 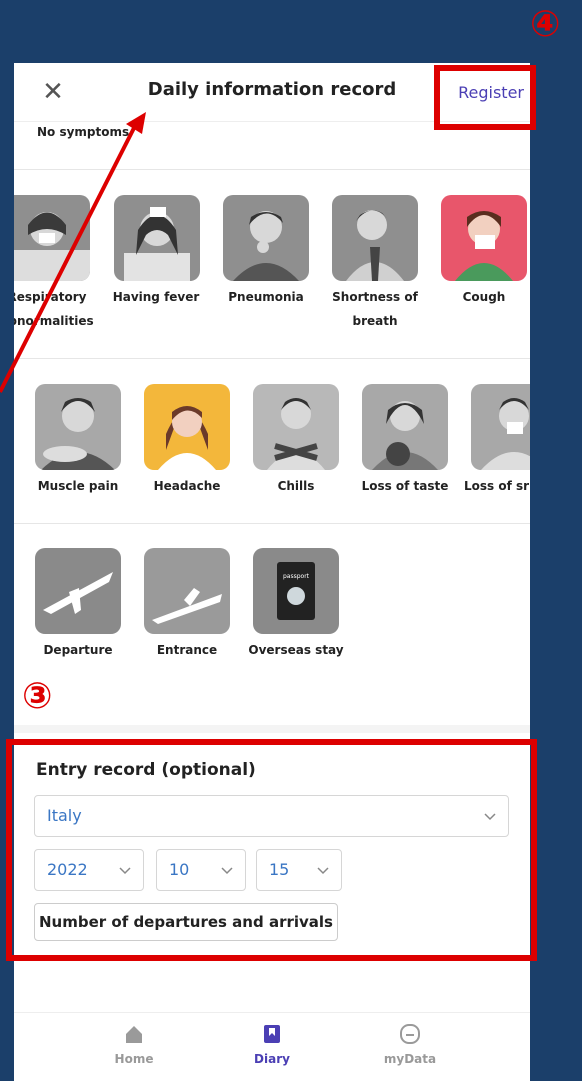 What do you see at coordinates (187, 650) in the screenshot?
I see `travel-label: Entrance` at bounding box center [187, 650].